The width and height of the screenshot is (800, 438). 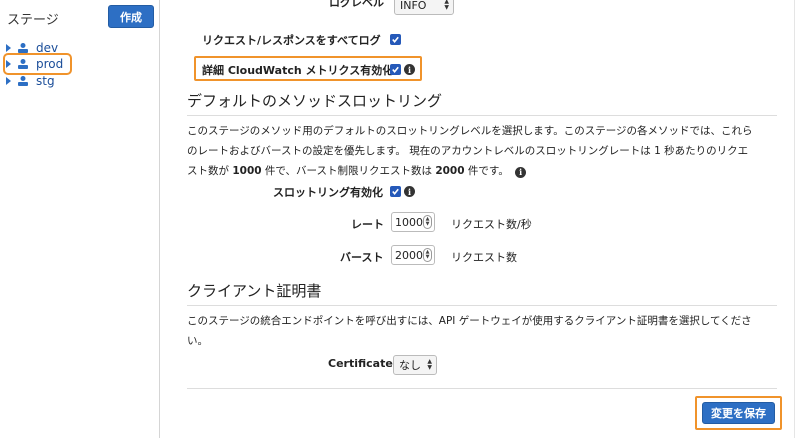 What do you see at coordinates (32, 48) in the screenshot?
I see `stage-item-dev: dev` at bounding box center [32, 48].